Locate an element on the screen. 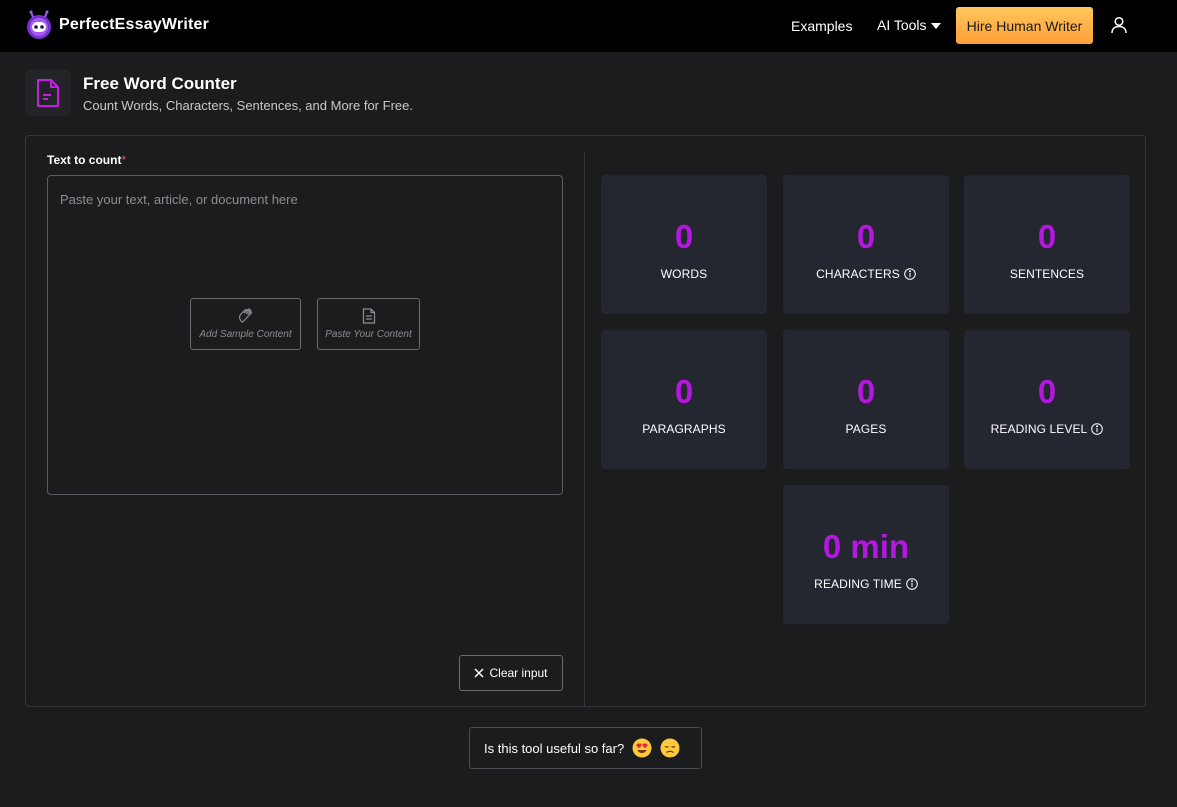 This screenshot has height=807, width=1177. stat-value-reading-time: 0 min is located at coordinates (866, 546).